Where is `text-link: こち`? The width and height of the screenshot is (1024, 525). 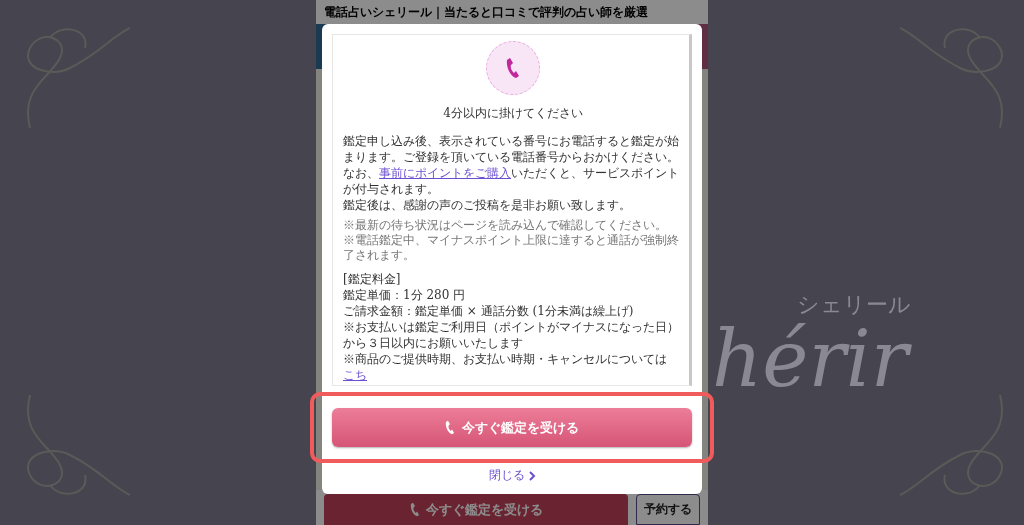
text-link: こち is located at coordinates (355, 375).